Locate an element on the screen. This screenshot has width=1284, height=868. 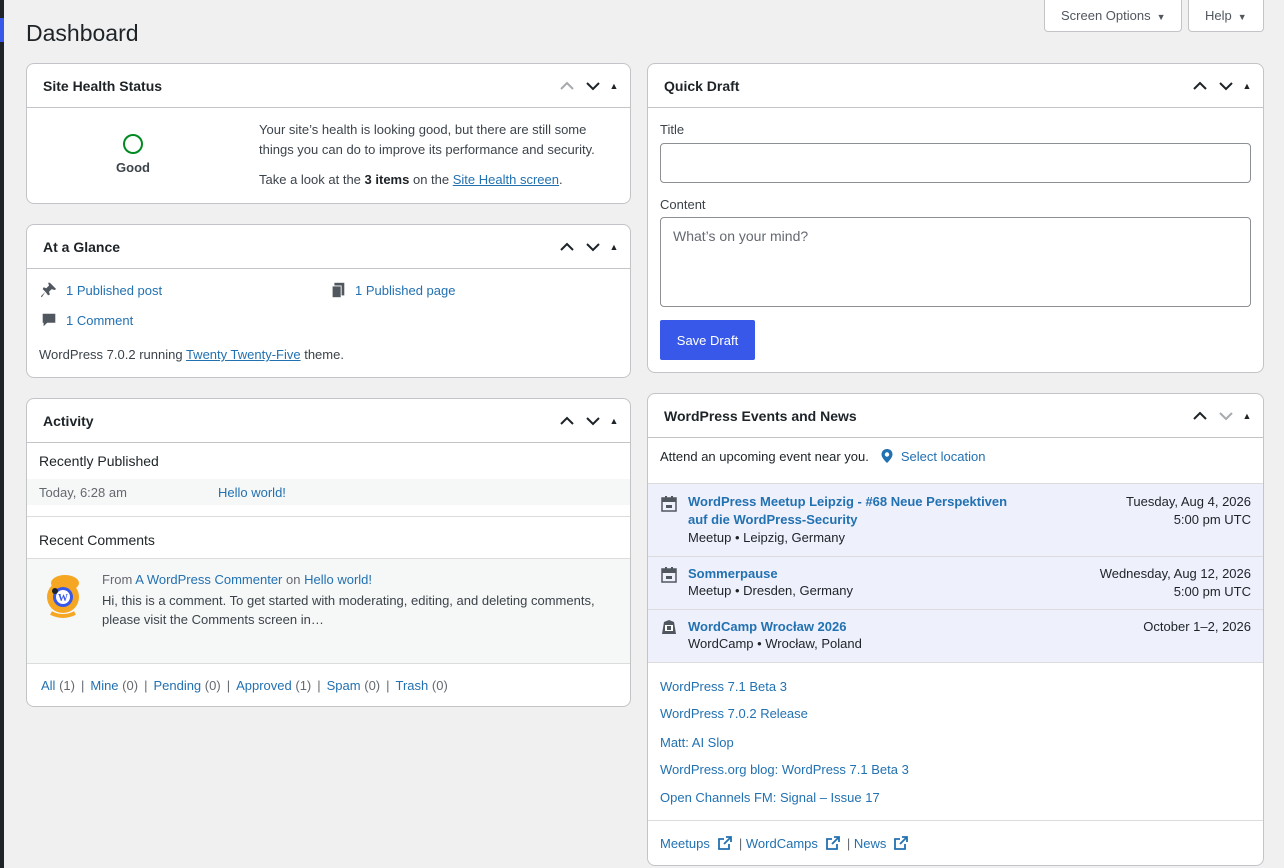
widget-header: Quick Draft ▲ is located at coordinates (955, 86).